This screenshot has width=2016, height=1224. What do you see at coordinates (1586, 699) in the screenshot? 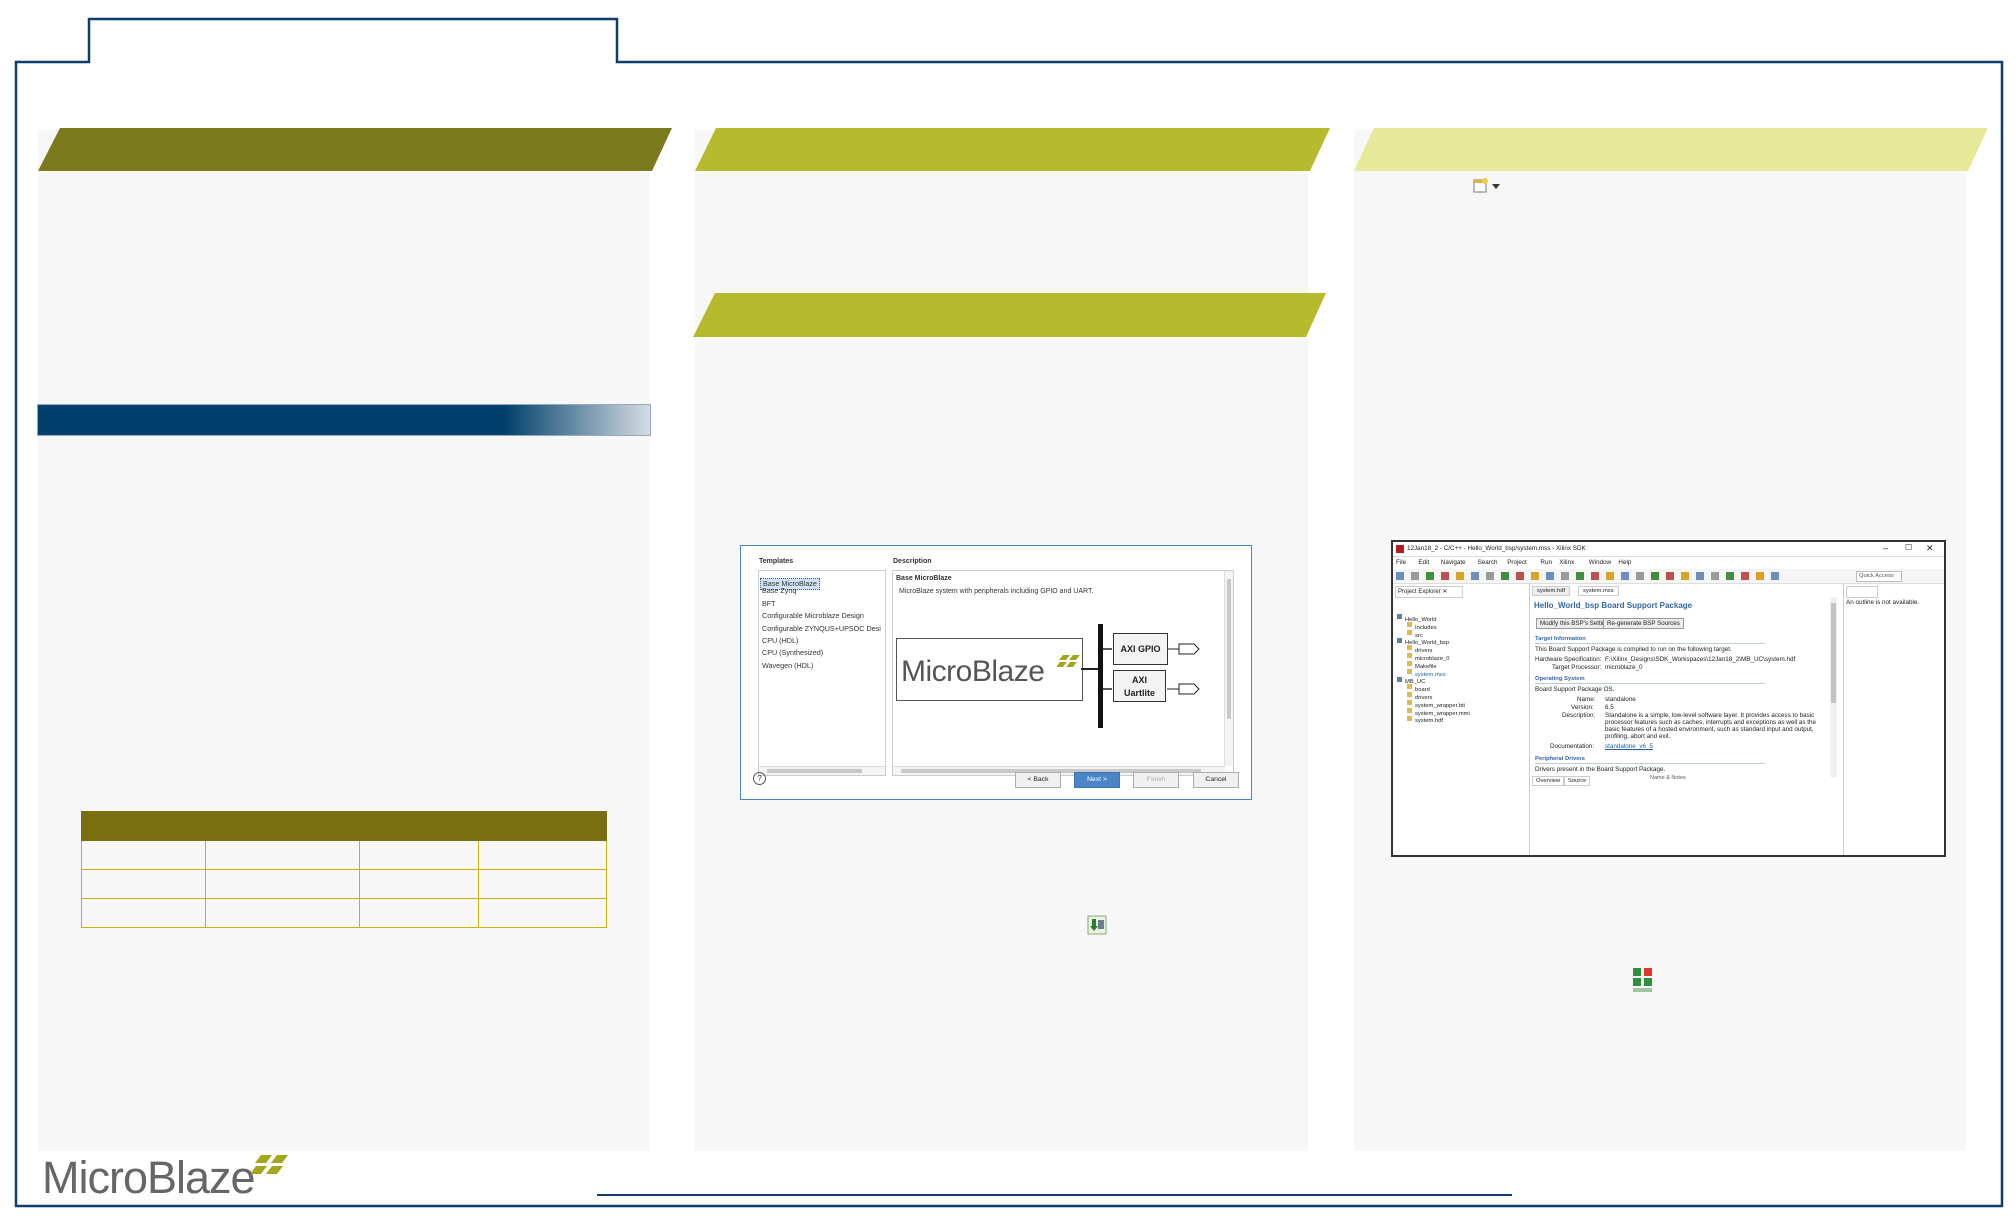
I see `name-label: Name:` at bounding box center [1586, 699].